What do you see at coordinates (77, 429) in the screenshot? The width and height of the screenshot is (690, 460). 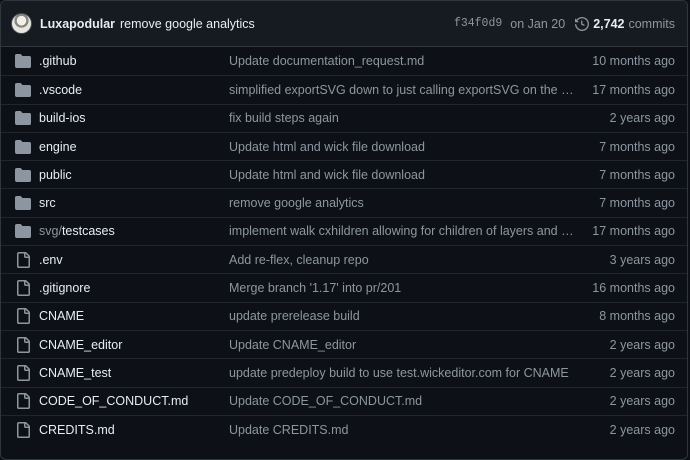 I see `file-name: CREDITS.md` at bounding box center [77, 429].